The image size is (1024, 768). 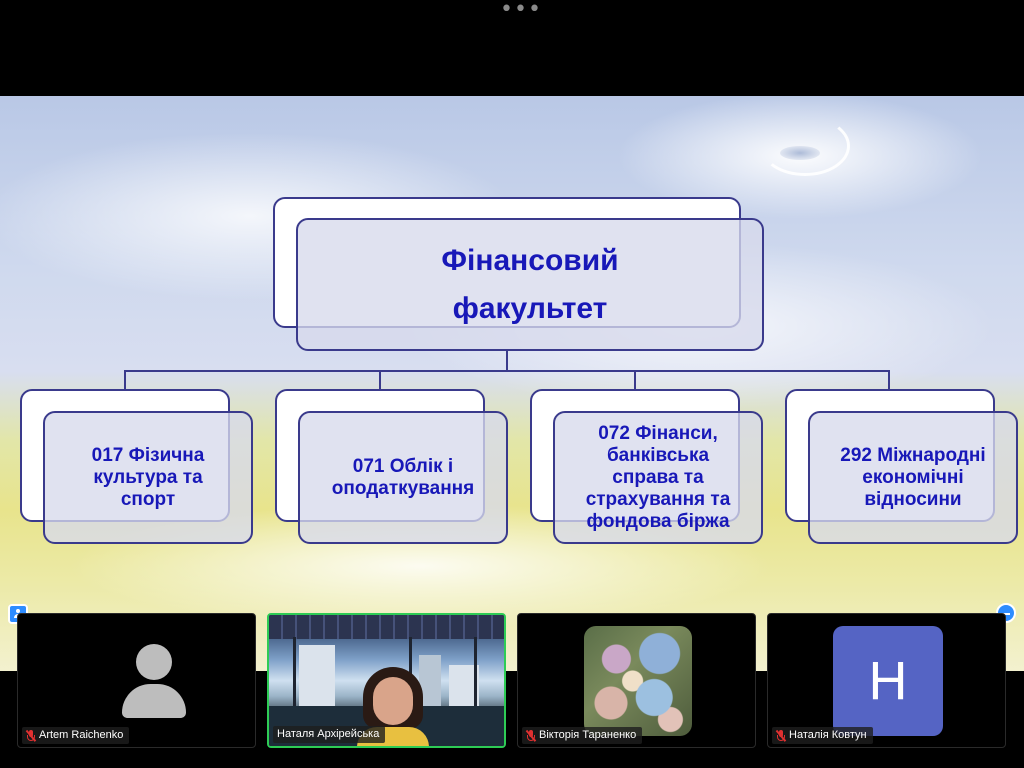 I want to click on participant-name: Наталія Ковтун, so click(x=828, y=735).